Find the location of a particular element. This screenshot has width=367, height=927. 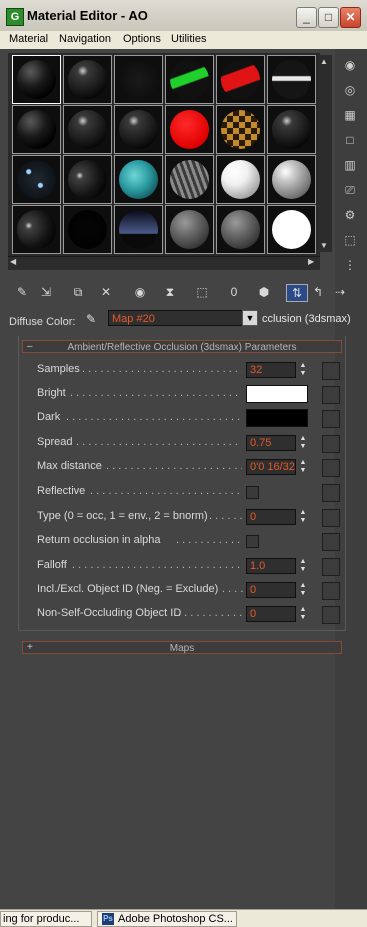

falloff-input: 1.0 is located at coordinates (271, 566).